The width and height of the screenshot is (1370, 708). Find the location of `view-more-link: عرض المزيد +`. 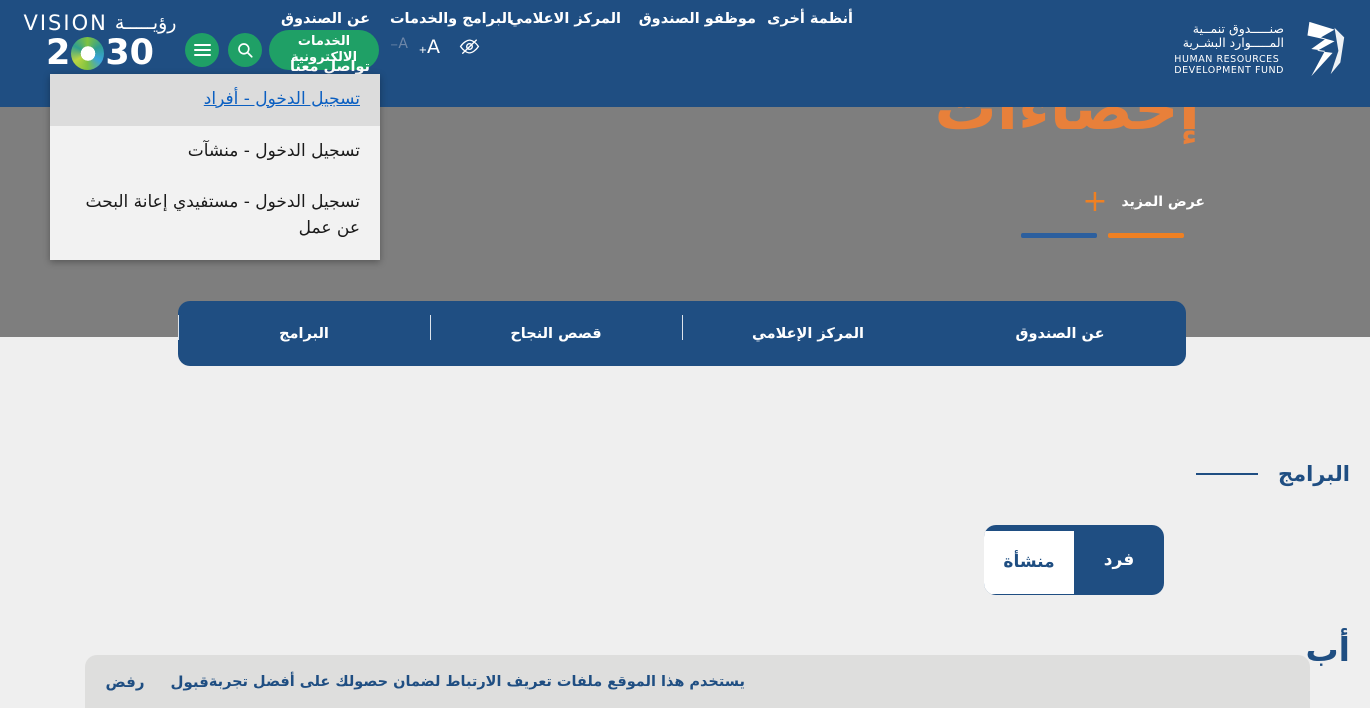

view-more-link: عرض المزيد + is located at coordinates (1143, 202).